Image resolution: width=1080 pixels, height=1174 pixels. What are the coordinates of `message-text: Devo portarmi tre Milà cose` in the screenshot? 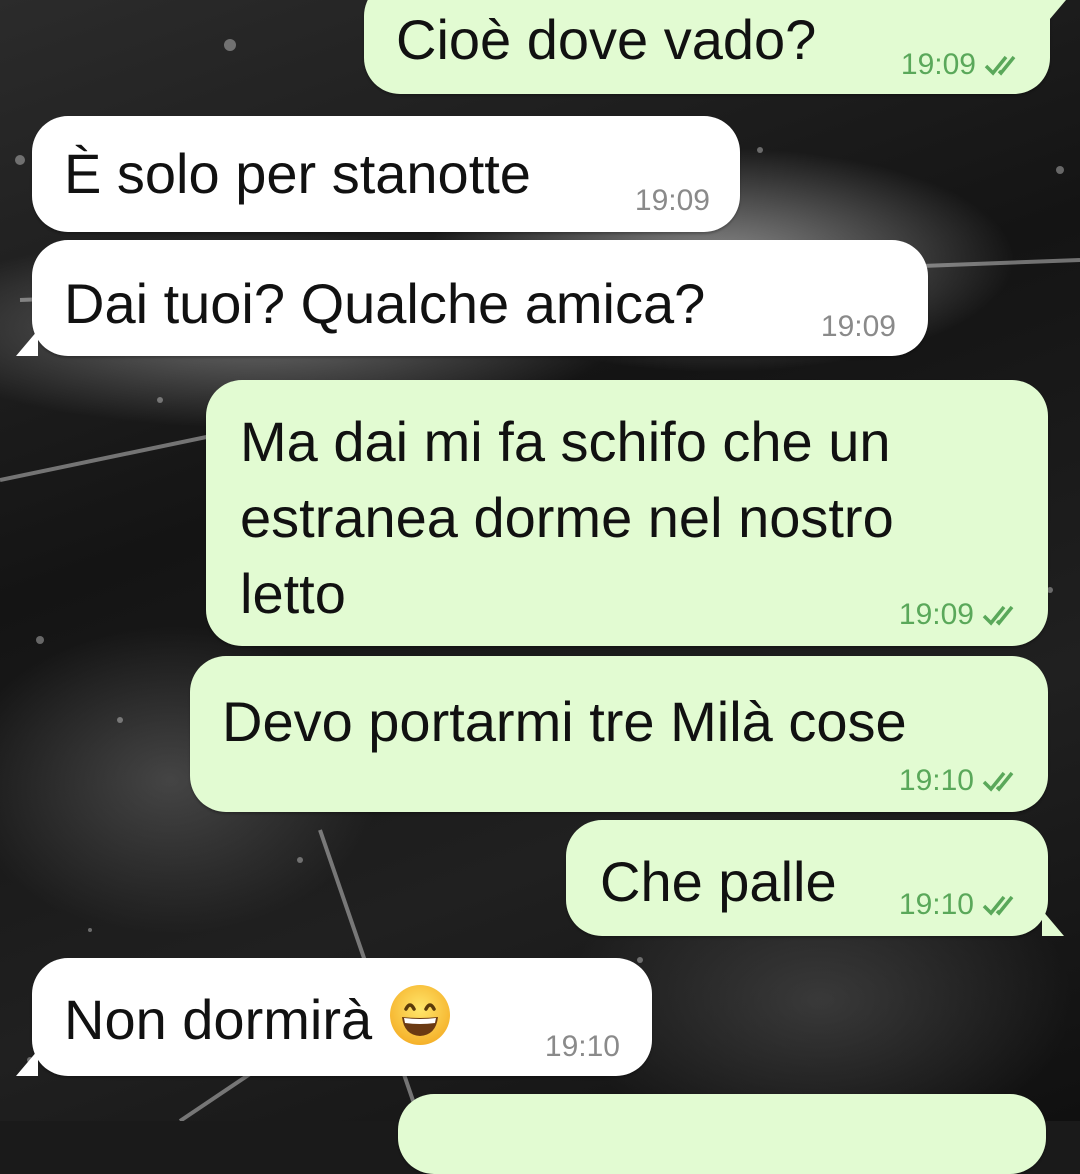 It's located at (564, 721).